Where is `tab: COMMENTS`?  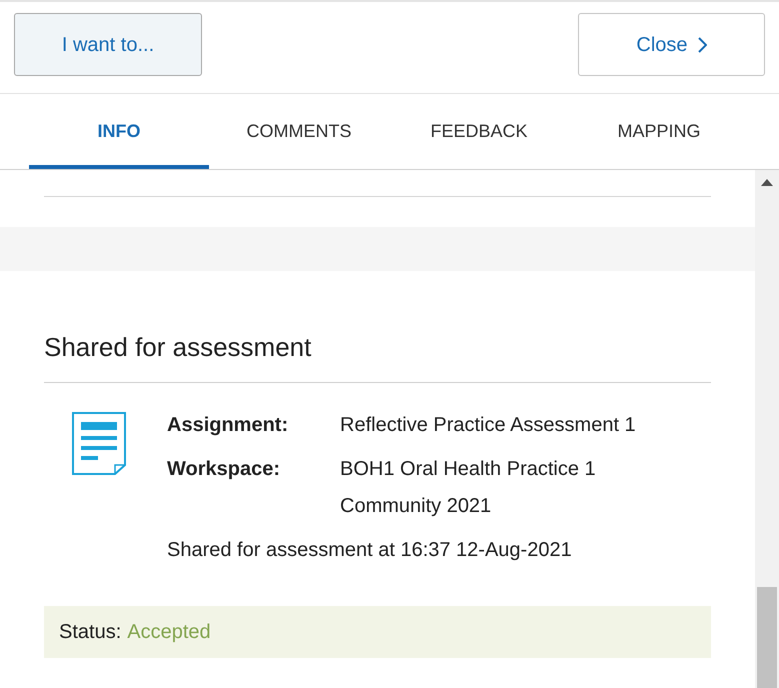
tab: COMMENTS is located at coordinates (299, 131).